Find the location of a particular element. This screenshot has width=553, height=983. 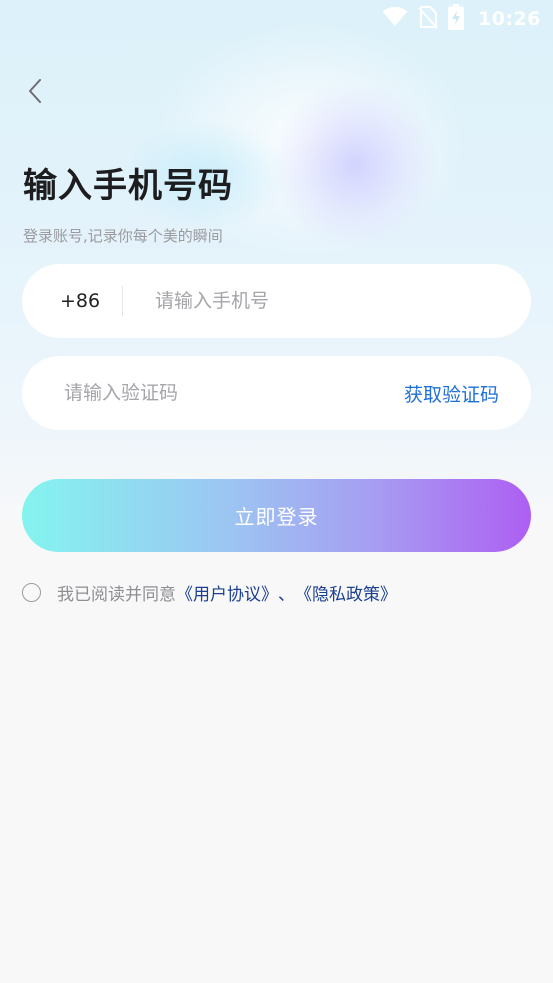

page-subtitle: 登录账号,记录你每个美的瞬间 is located at coordinates (123, 236).